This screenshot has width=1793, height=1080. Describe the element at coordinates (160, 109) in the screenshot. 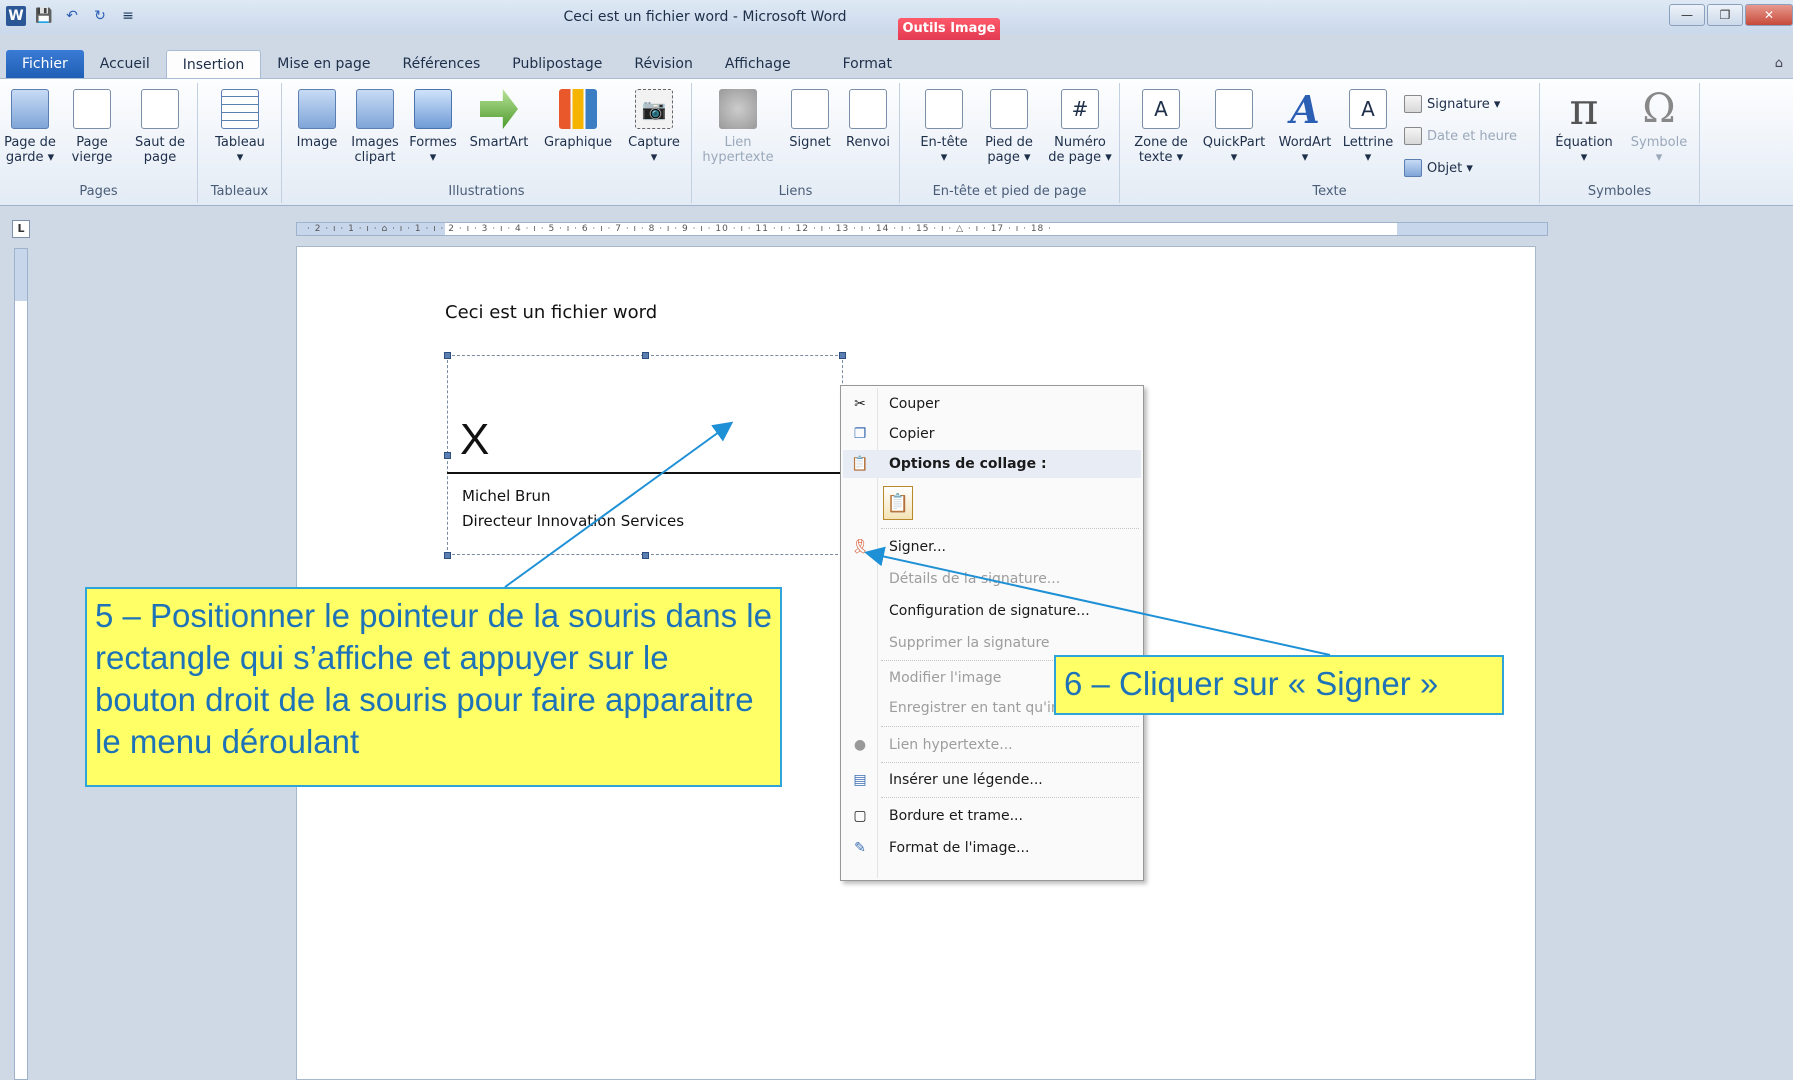

I see `page-break-icon` at that location.